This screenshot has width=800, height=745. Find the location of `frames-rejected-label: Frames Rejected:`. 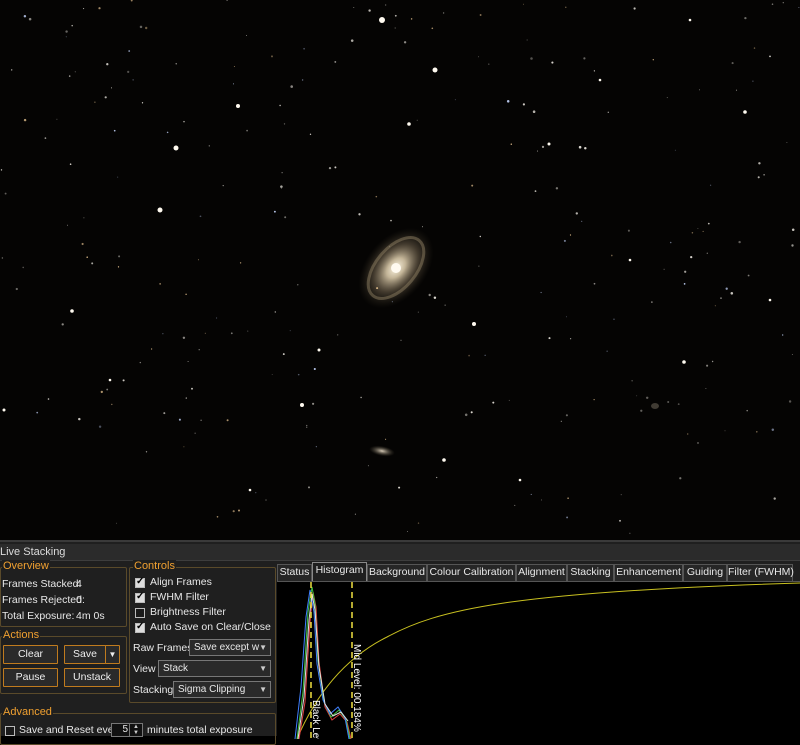

frames-rejected-label: Frames Rejected: is located at coordinates (43, 600).